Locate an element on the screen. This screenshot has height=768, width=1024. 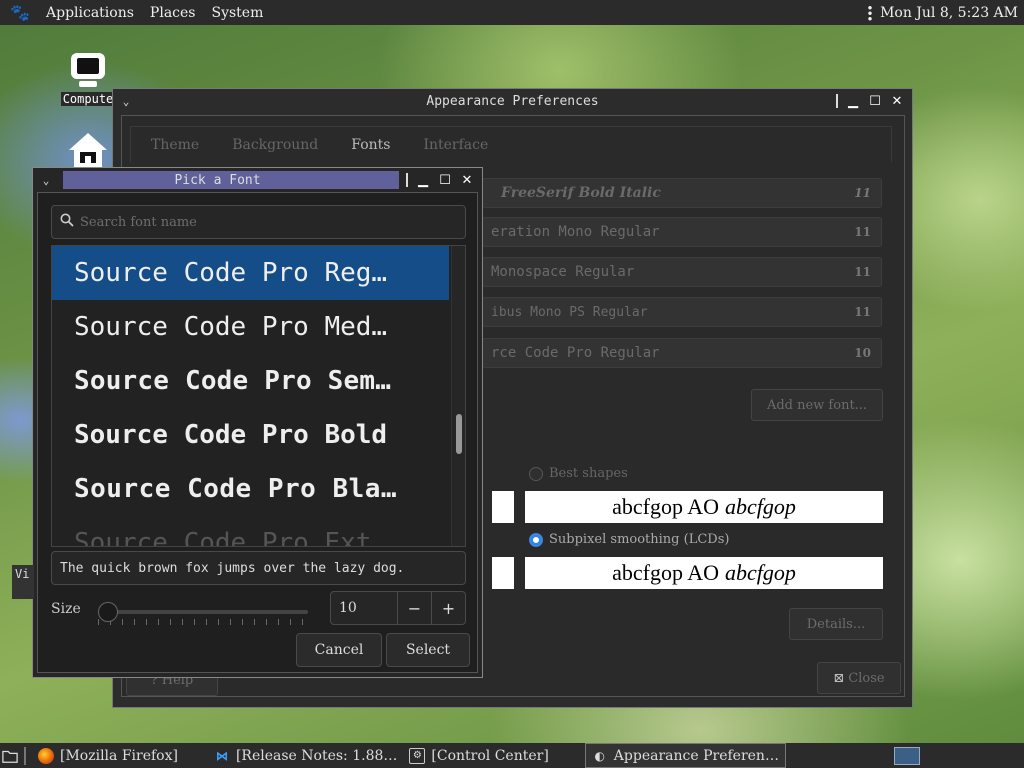
appearance-title: Appearance Preferences is located at coordinates (512, 101).